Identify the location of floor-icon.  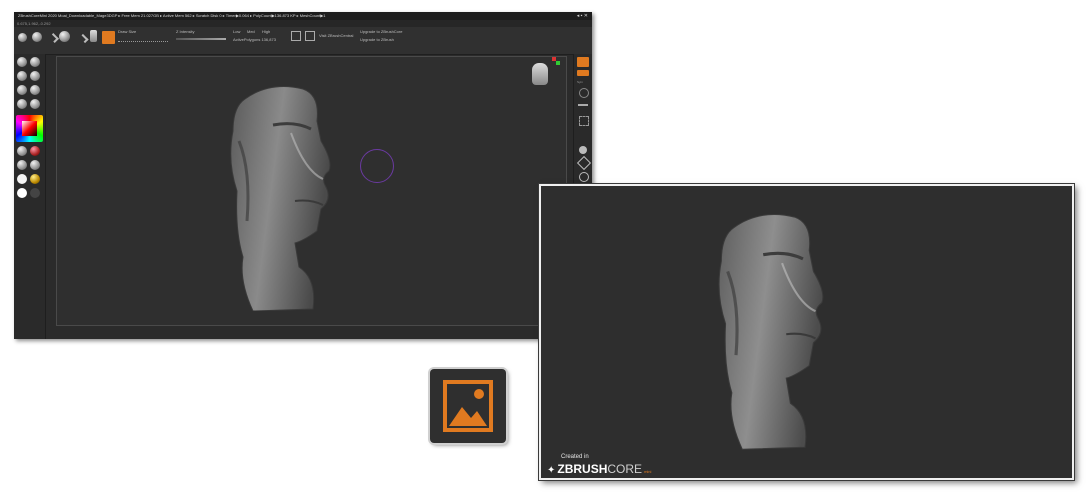
(583, 105).